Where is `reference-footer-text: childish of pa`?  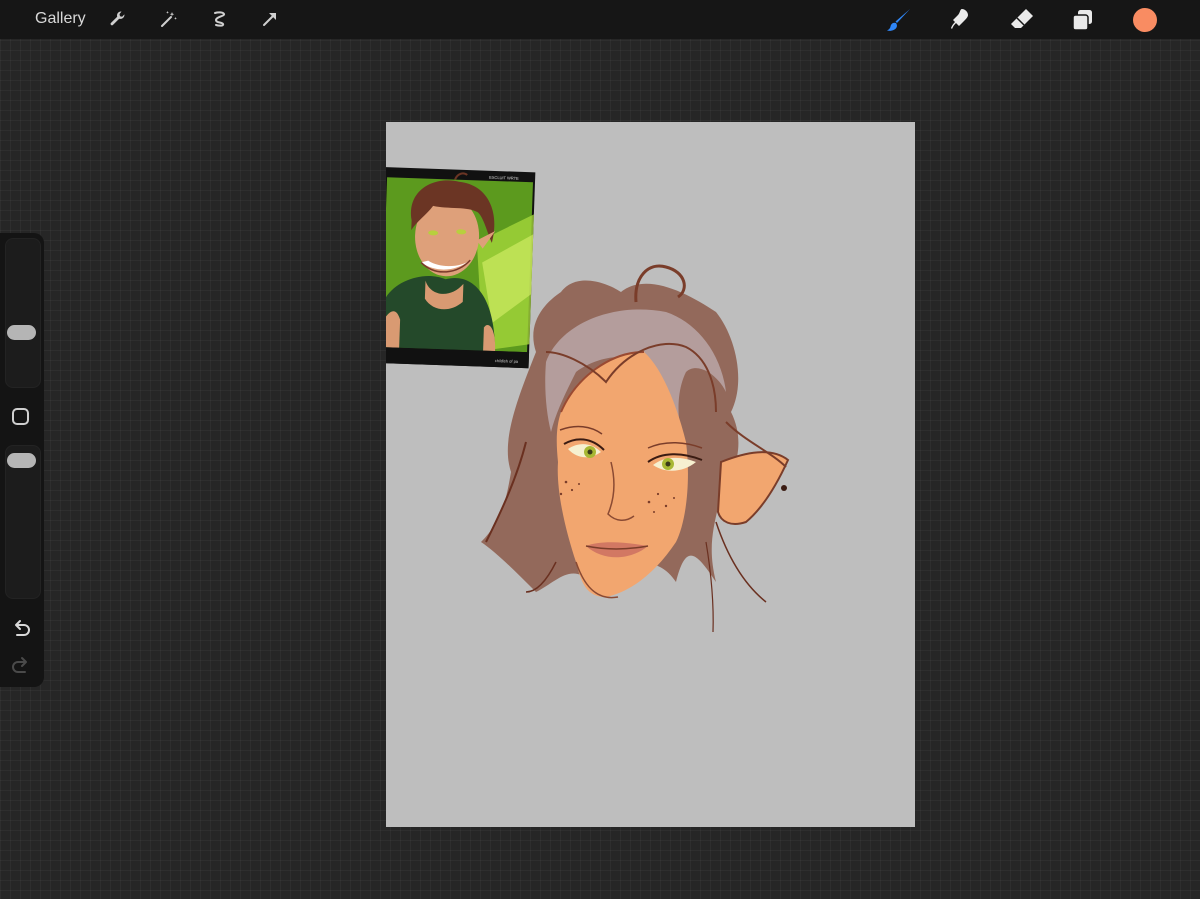
reference-footer-text: childish of pa is located at coordinates (507, 361).